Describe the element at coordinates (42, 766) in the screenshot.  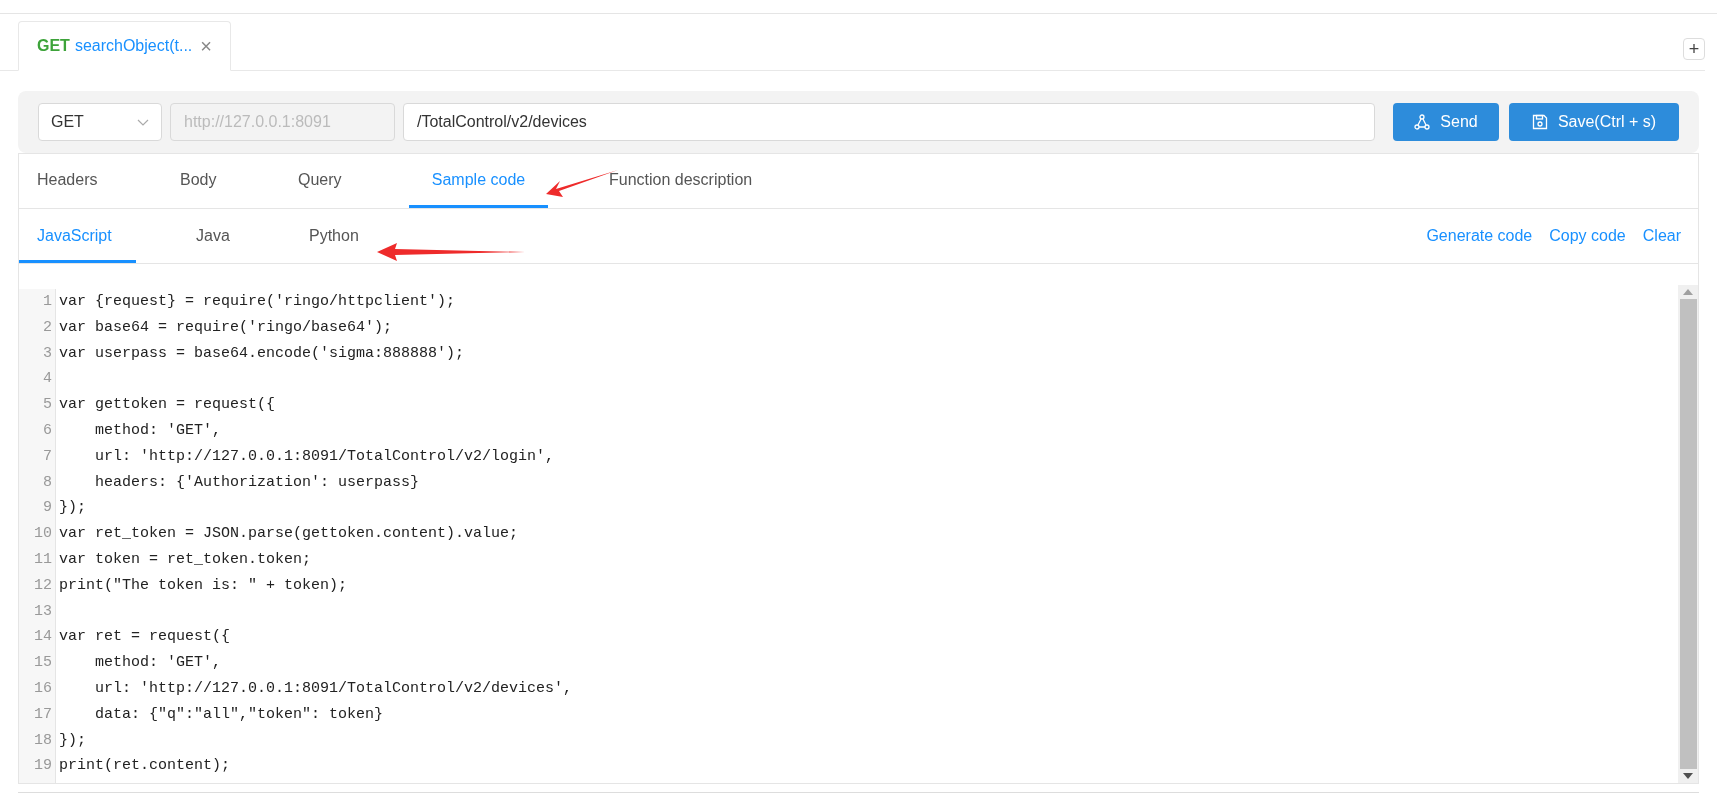
I see `line-number: 19` at that location.